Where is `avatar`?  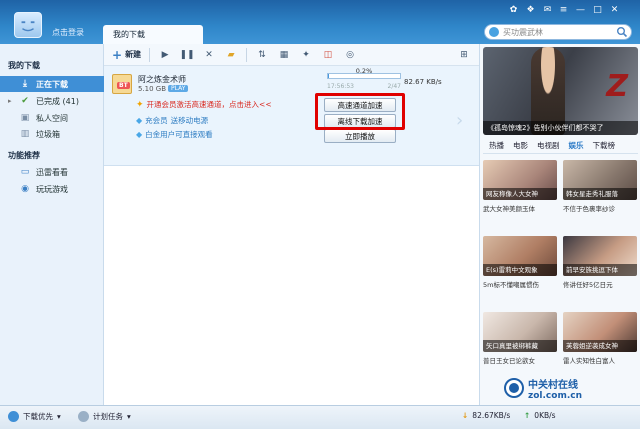
avatar is located at coordinates (28, 25).